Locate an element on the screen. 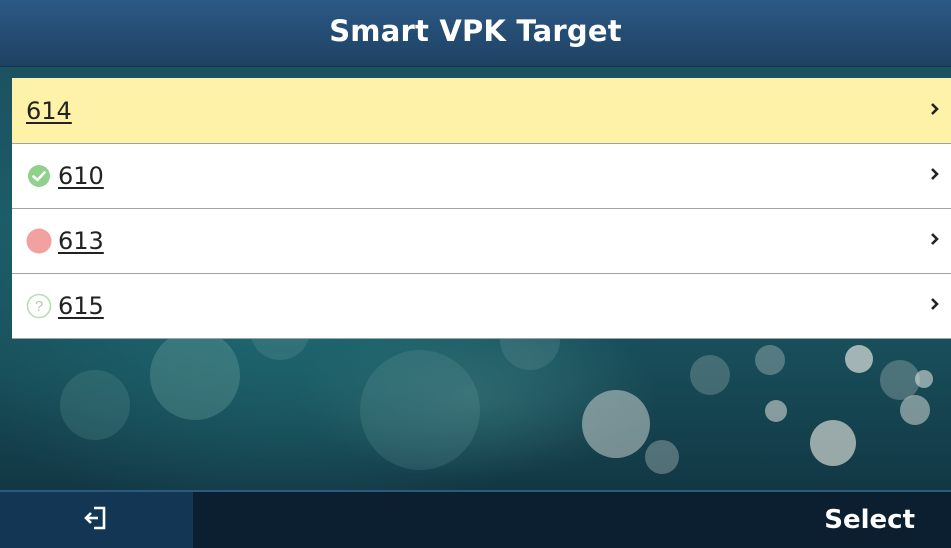  select-softkey: Select is located at coordinates (869, 520).